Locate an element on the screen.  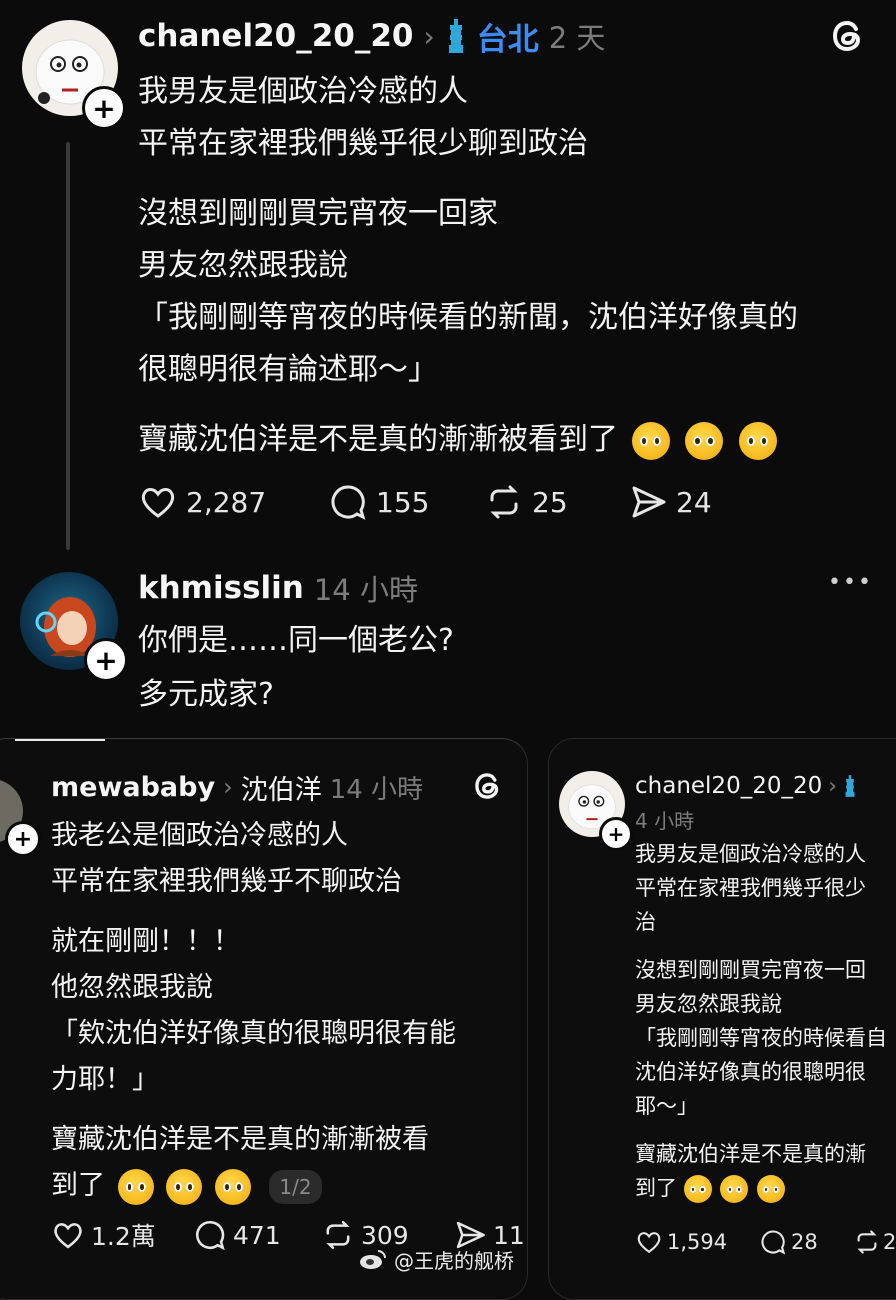
like-button: 1,594 is located at coordinates (697, 1242).